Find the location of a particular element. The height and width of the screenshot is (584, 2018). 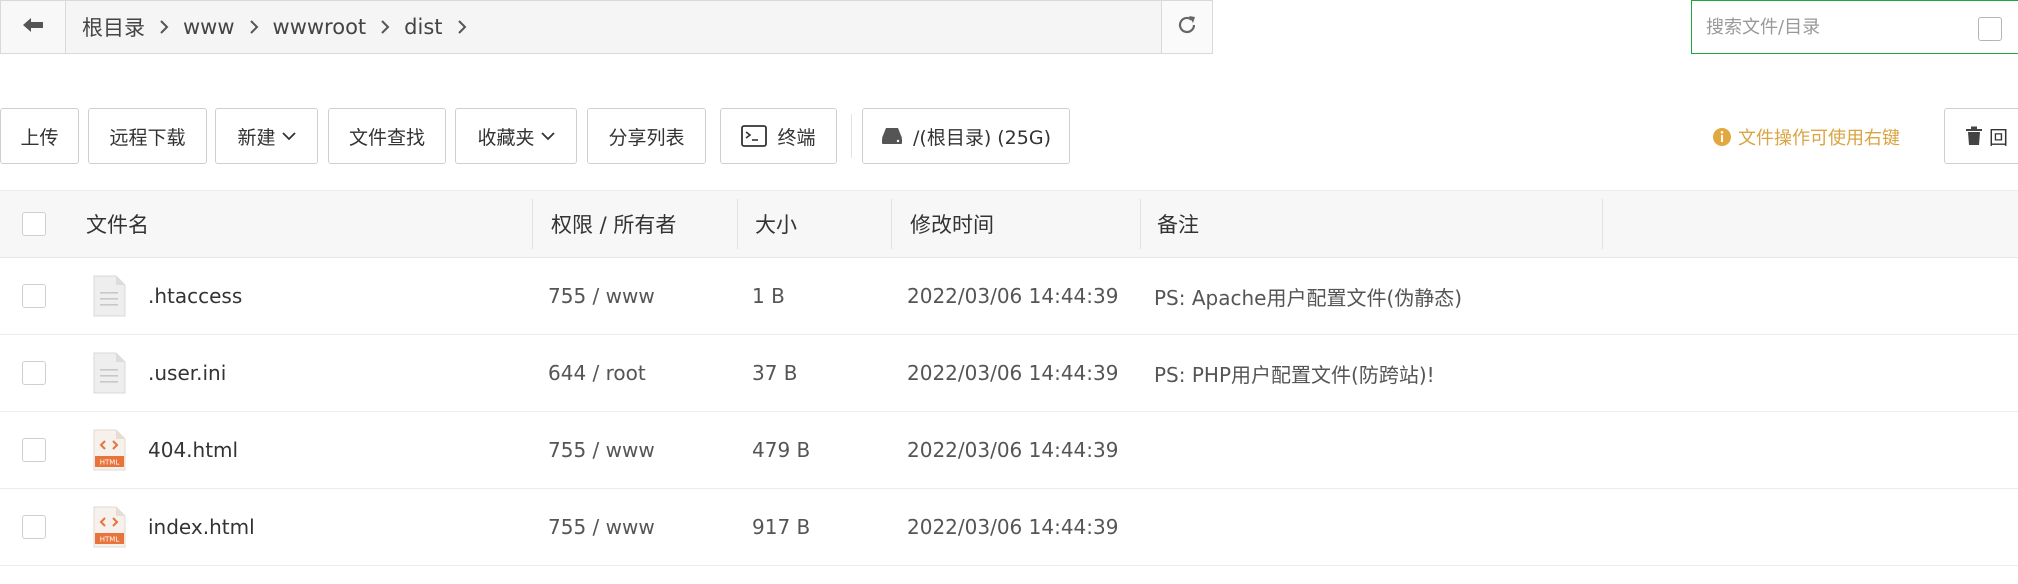

arrow-left-icon is located at coordinates (33, 27).